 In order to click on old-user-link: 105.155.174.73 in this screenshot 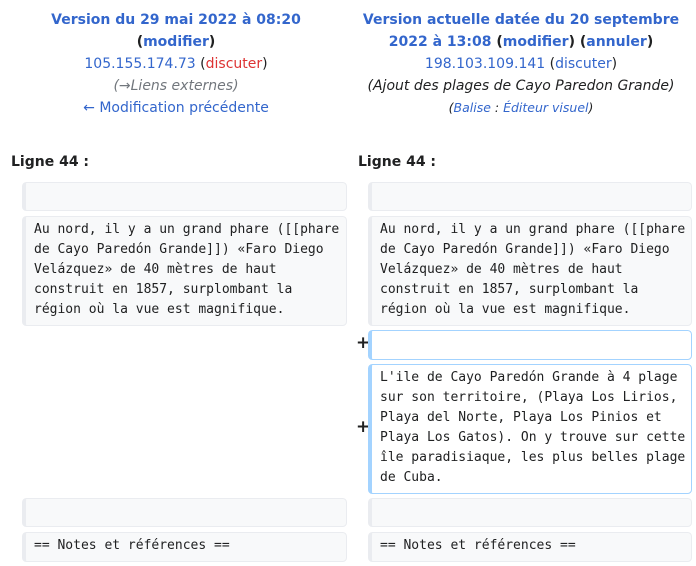, I will do `click(139, 64)`.